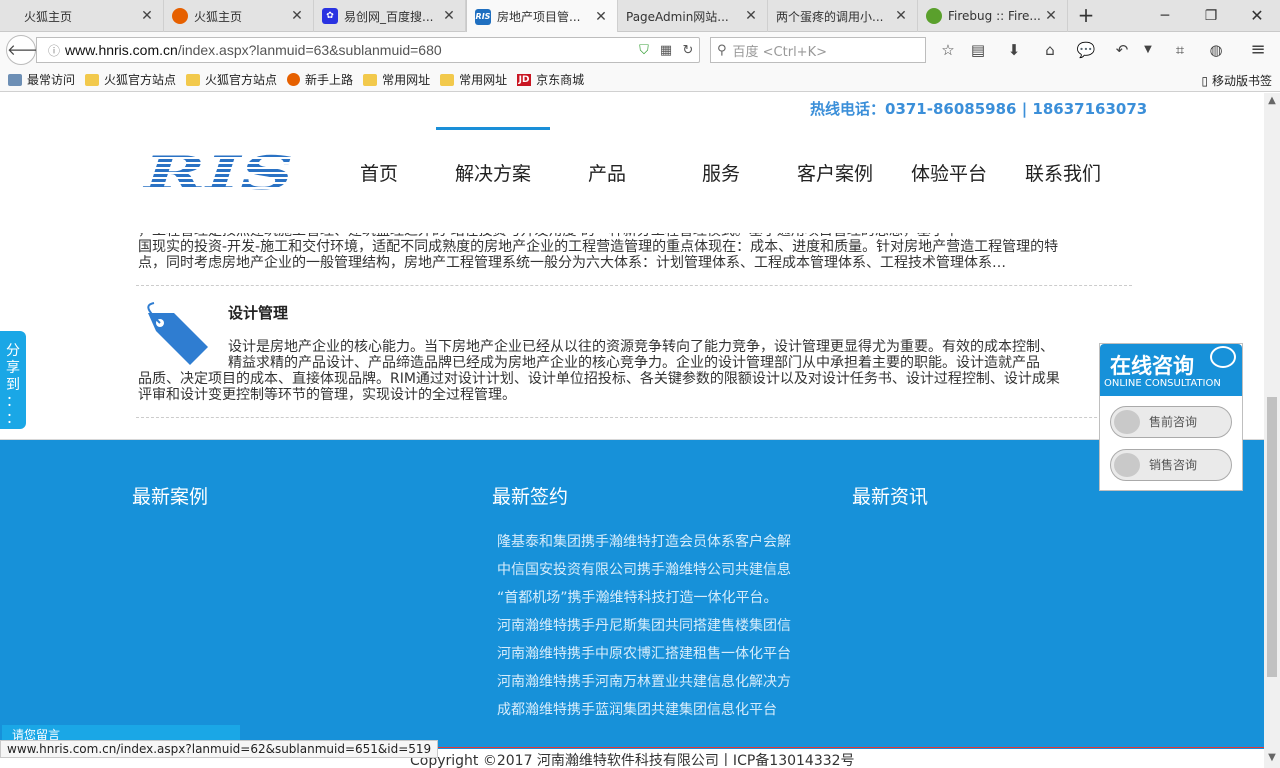 The width and height of the screenshot is (1280, 768). I want to click on tab-pageadmin: PageAdmin网站... ✕, so click(693, 16).